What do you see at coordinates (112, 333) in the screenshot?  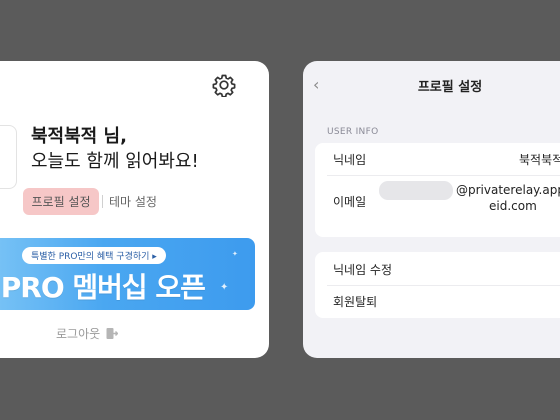 I see `logout-icon` at bounding box center [112, 333].